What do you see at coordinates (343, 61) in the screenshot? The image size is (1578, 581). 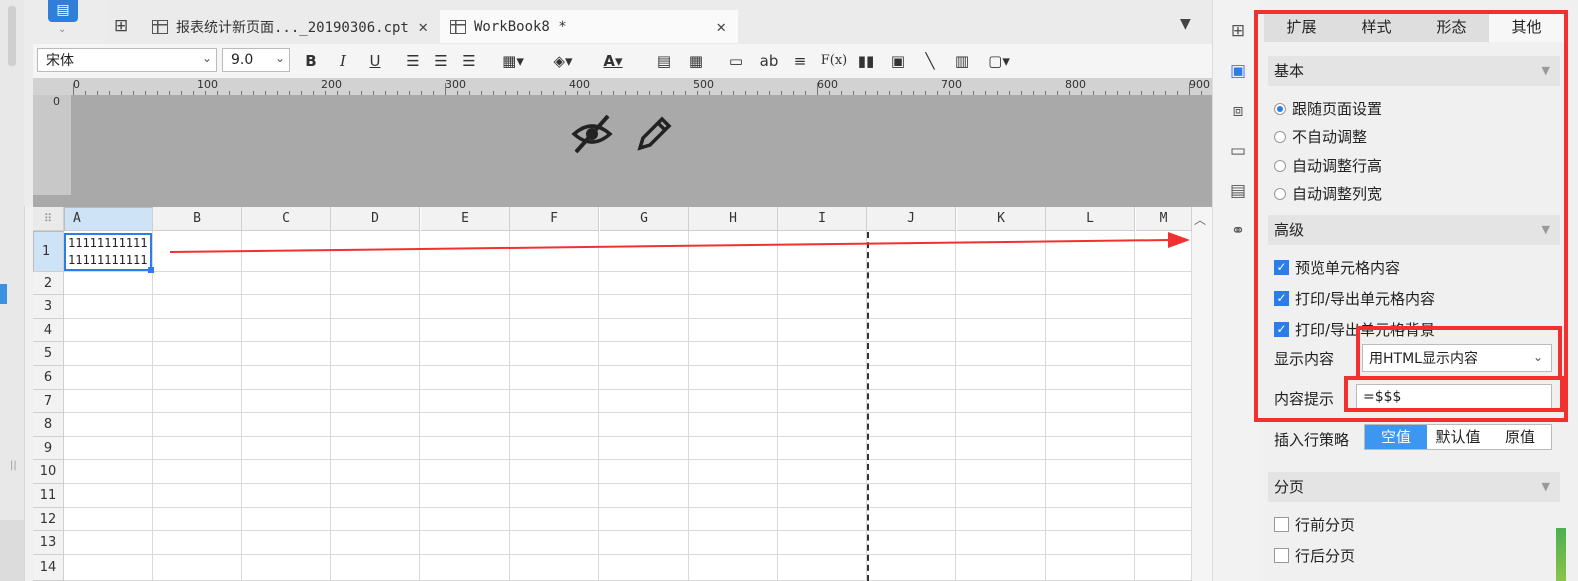 I see `italic-button: I` at bounding box center [343, 61].